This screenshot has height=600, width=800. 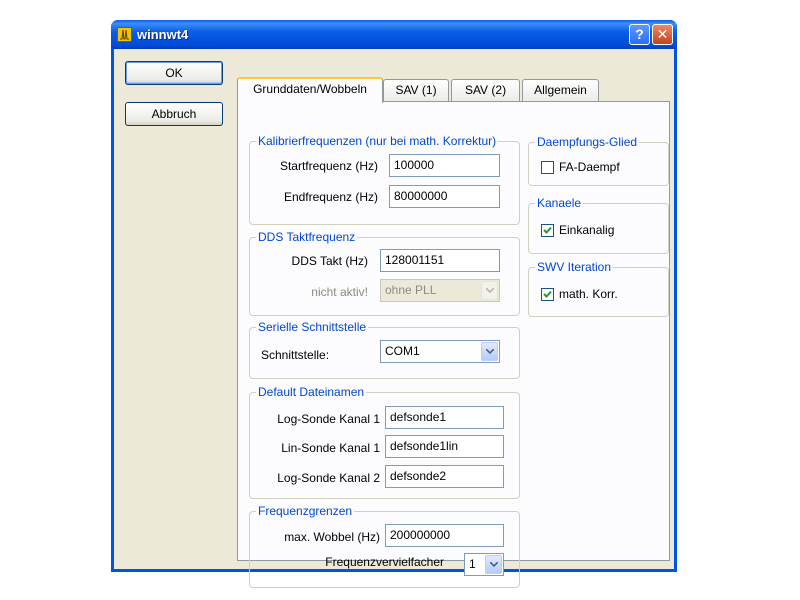 I want to click on dds-takt-label: DDS Takt (Hz), so click(x=329, y=261).